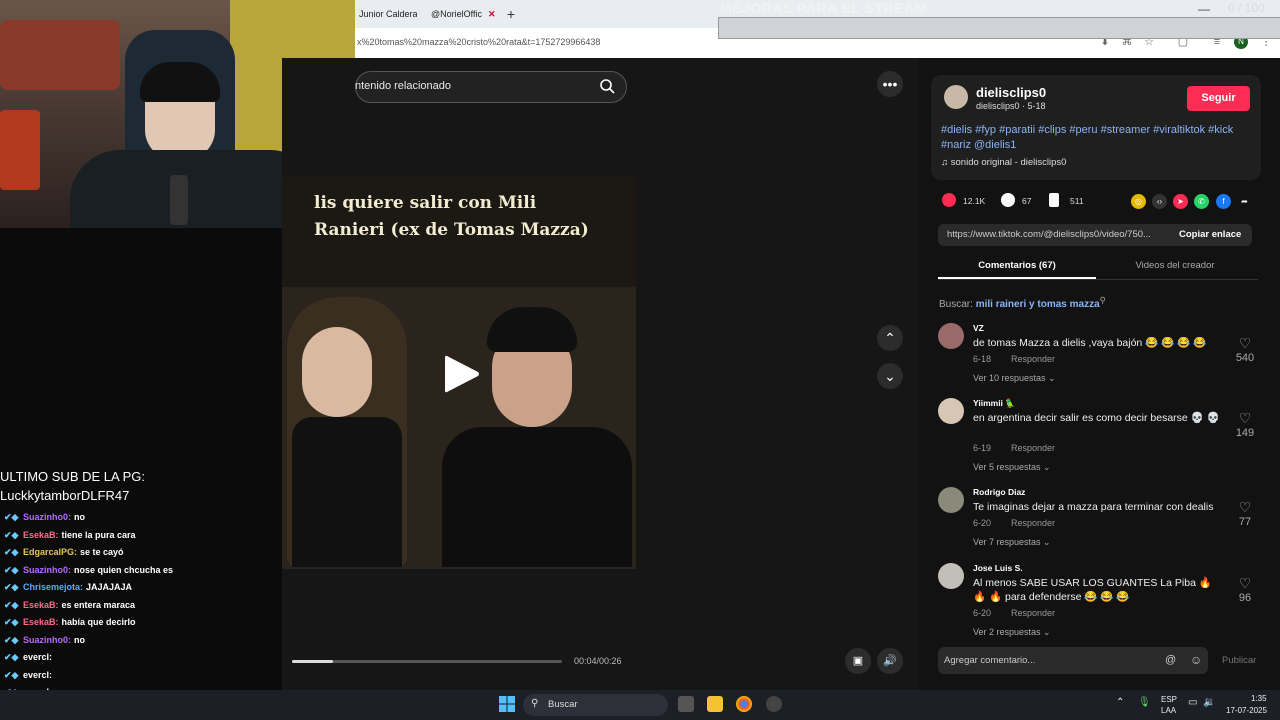 The height and width of the screenshot is (720, 1280). I want to click on commenter-name: VZ, so click(978, 328).